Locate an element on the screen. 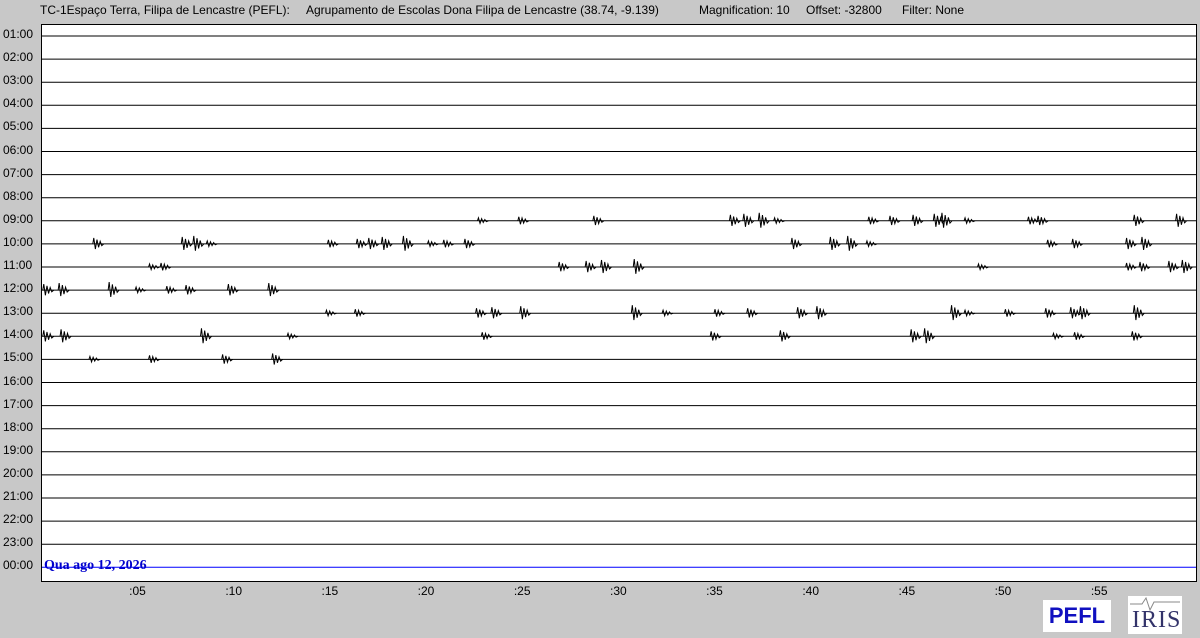  minute-label: :20 is located at coordinates (426, 591).